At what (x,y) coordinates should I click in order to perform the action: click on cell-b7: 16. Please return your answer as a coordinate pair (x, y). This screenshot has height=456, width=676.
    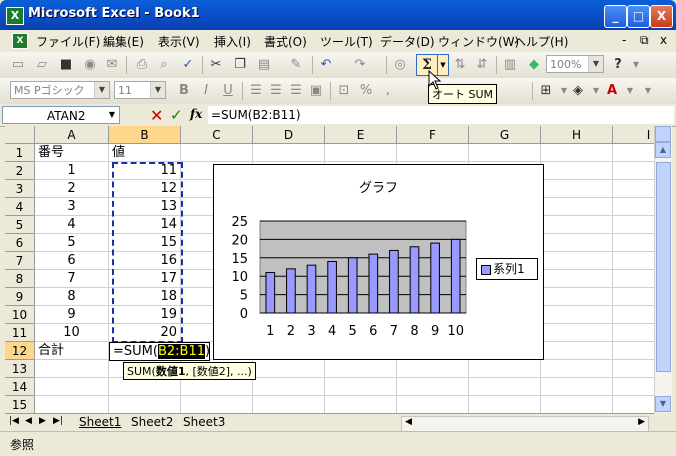
    Looking at the image, I should click on (145, 261).